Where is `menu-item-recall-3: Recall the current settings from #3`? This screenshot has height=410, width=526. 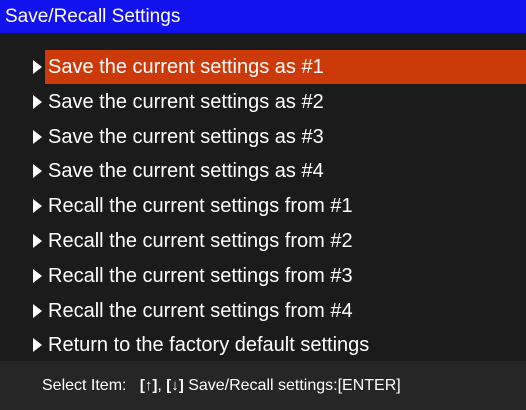 menu-item-recall-3: Recall the current settings from #3 is located at coordinates (263, 276).